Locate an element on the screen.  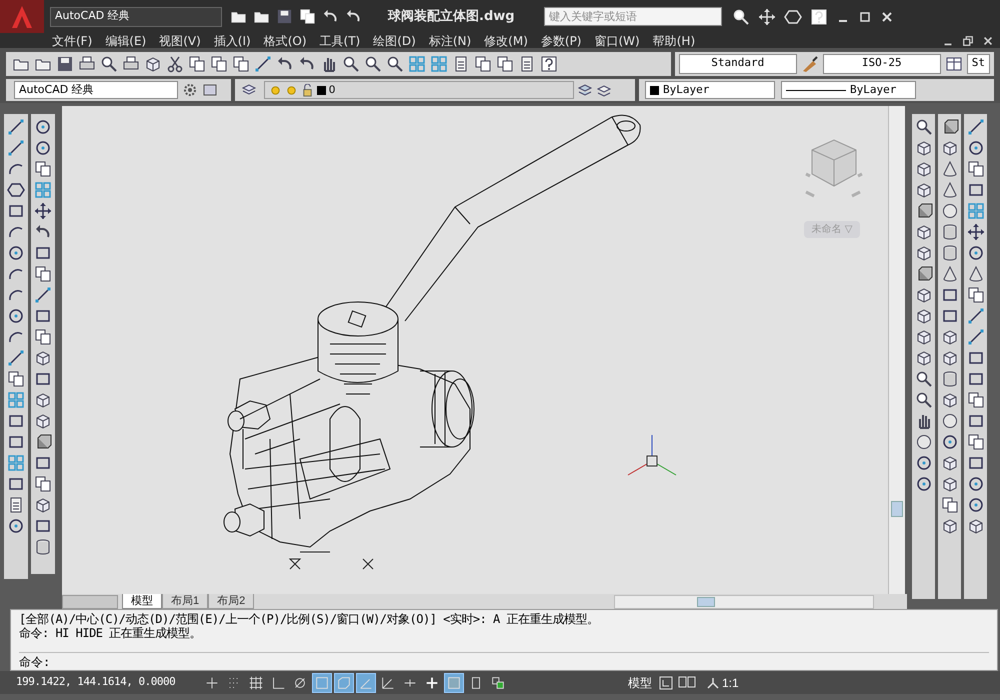
table-icon is located at coordinates (953, 63).